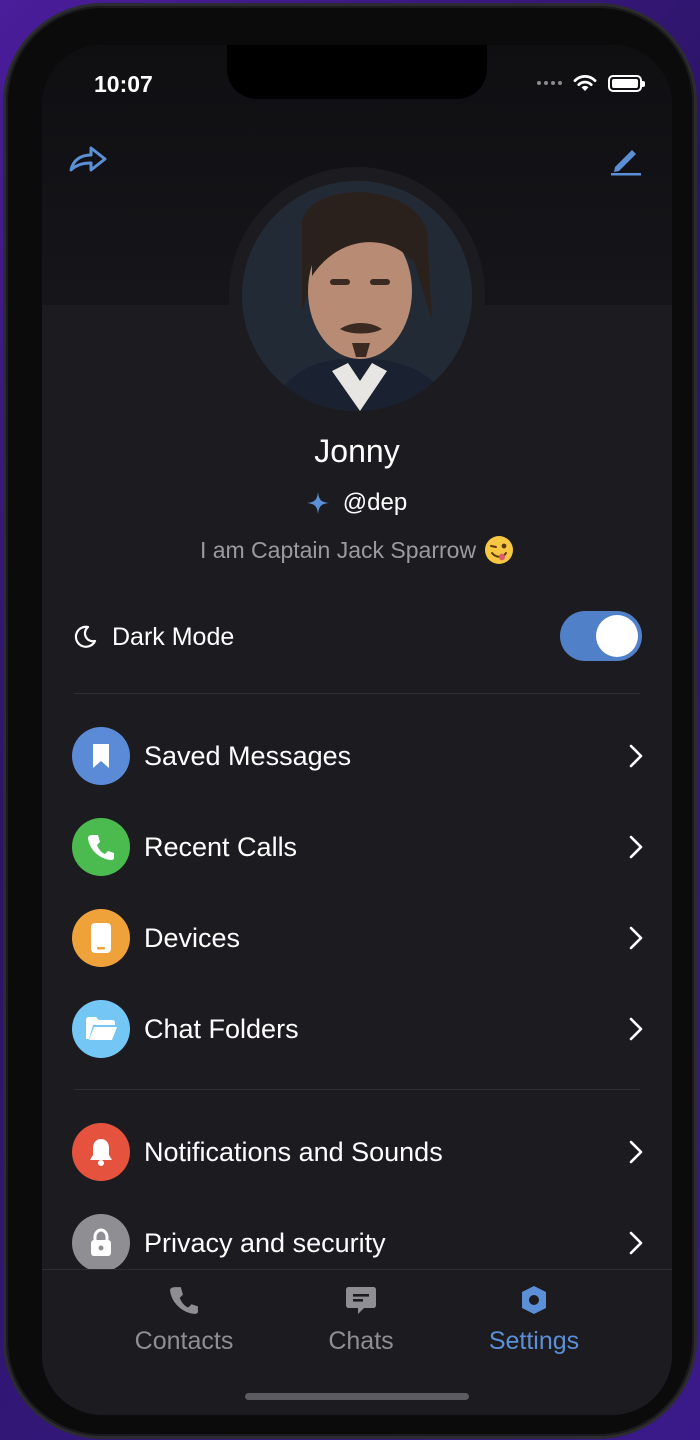 The height and width of the screenshot is (1440, 700). I want to click on devices-icon-circle, so click(101, 938).